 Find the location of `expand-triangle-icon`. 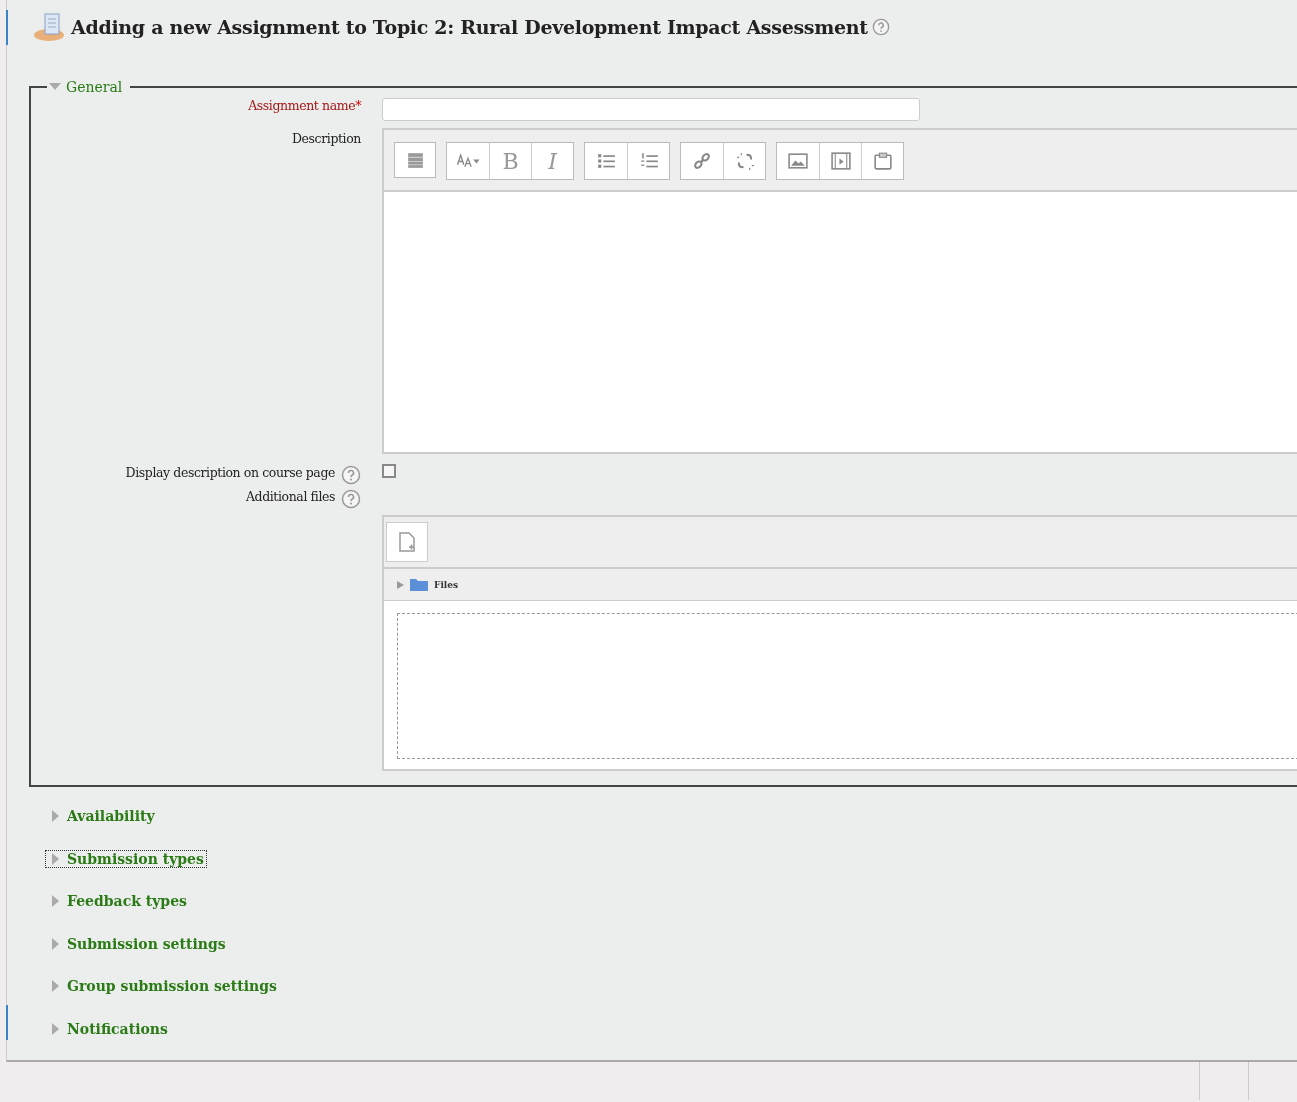

expand-triangle-icon is located at coordinates (400, 584).